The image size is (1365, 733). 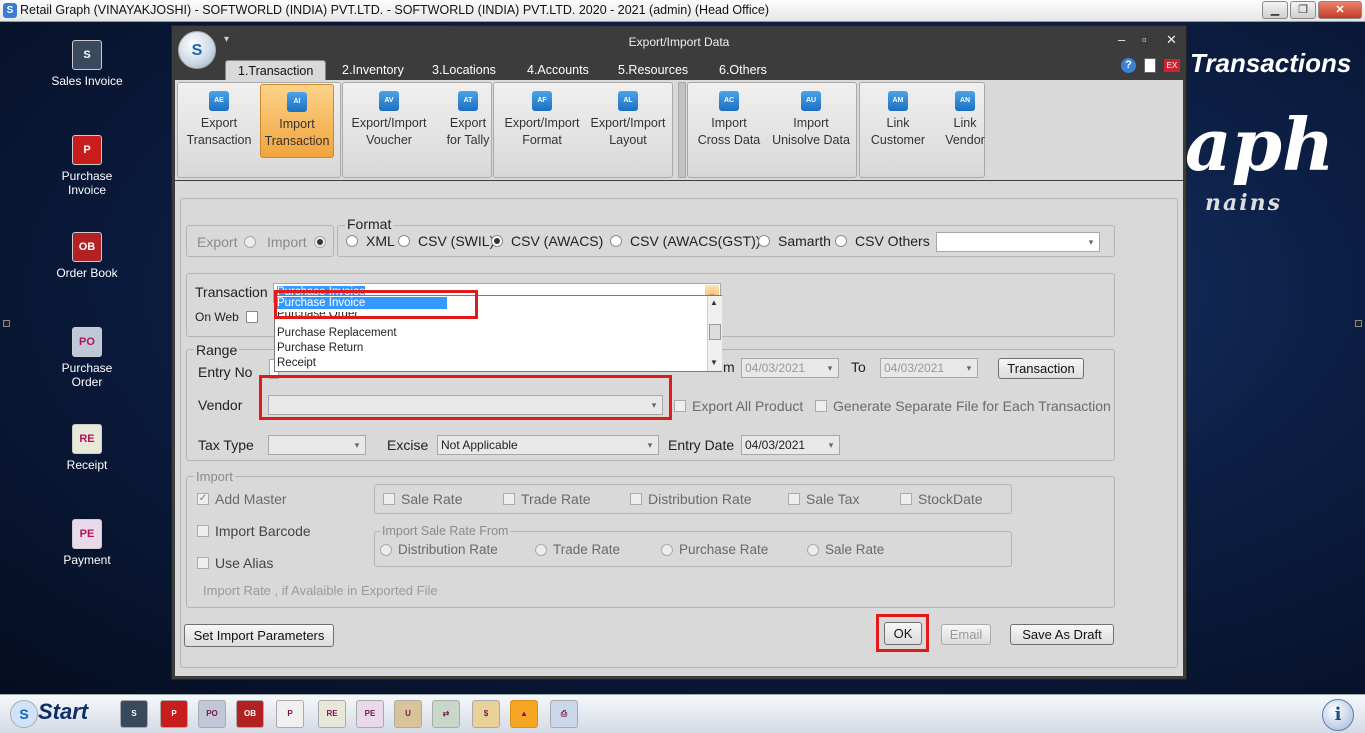 I want to click on import-barcode-checkbox, so click(x=203, y=531).